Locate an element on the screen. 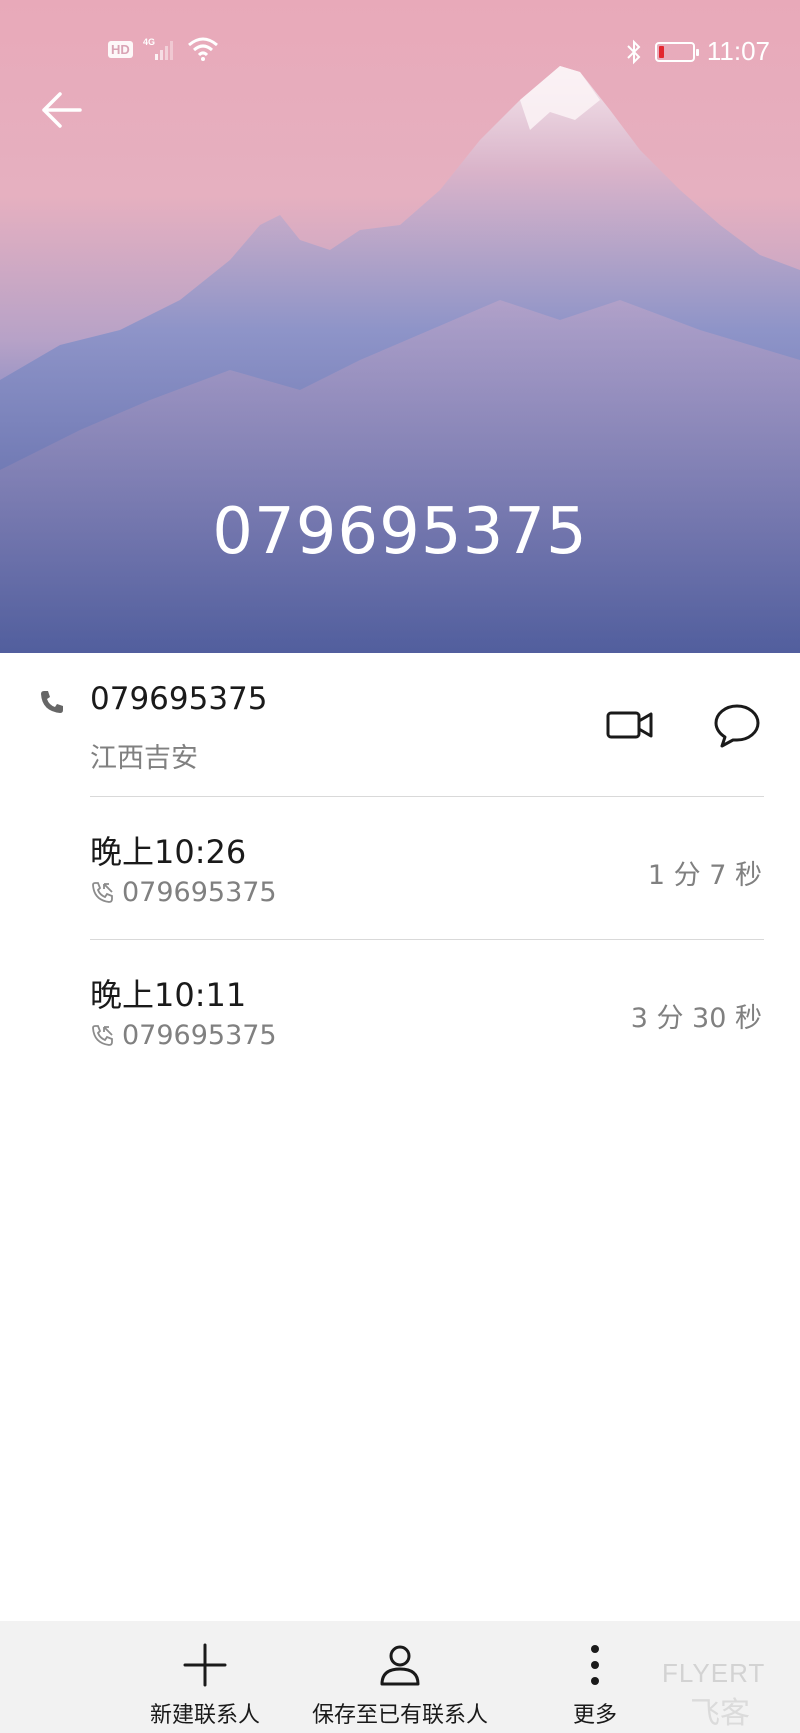  status-right: 11:07 is located at coordinates (697, 51).